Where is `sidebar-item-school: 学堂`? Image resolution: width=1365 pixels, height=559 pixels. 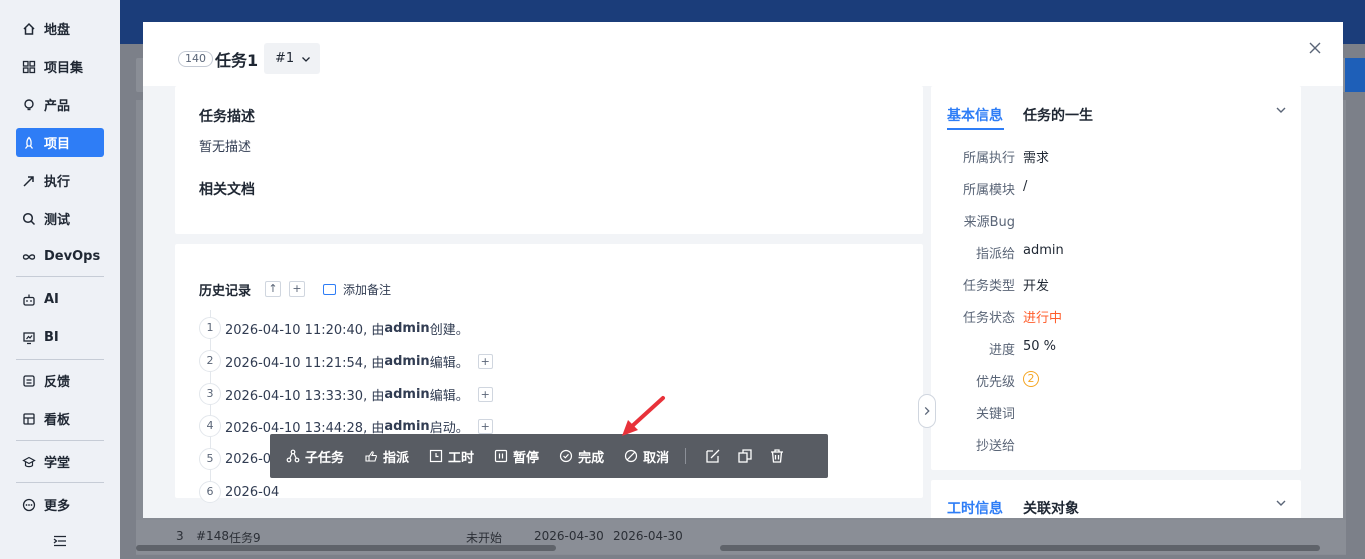 sidebar-item-school: 学堂 is located at coordinates (60, 461).